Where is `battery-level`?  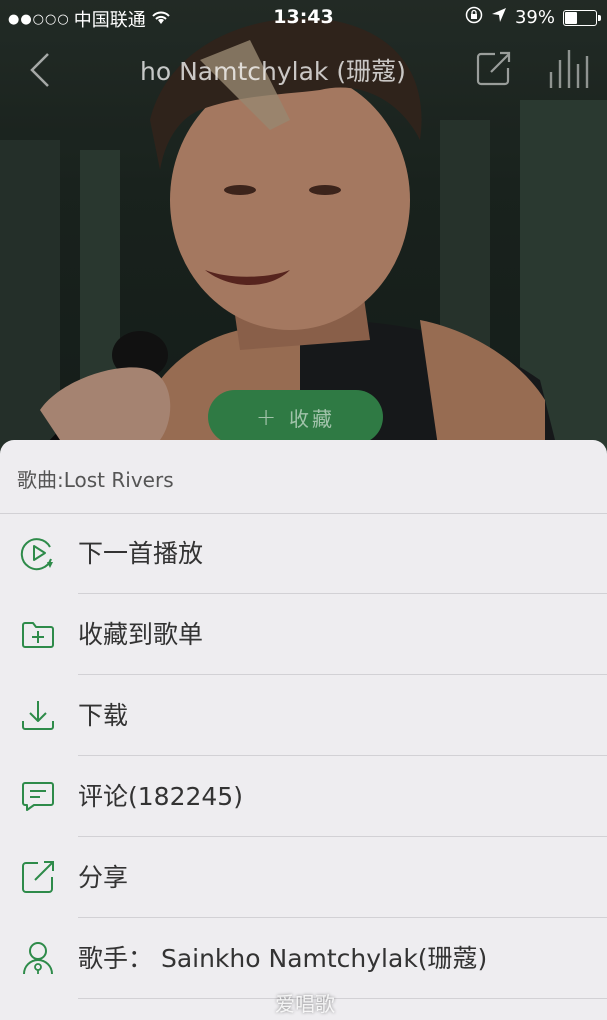
battery-level is located at coordinates (571, 17).